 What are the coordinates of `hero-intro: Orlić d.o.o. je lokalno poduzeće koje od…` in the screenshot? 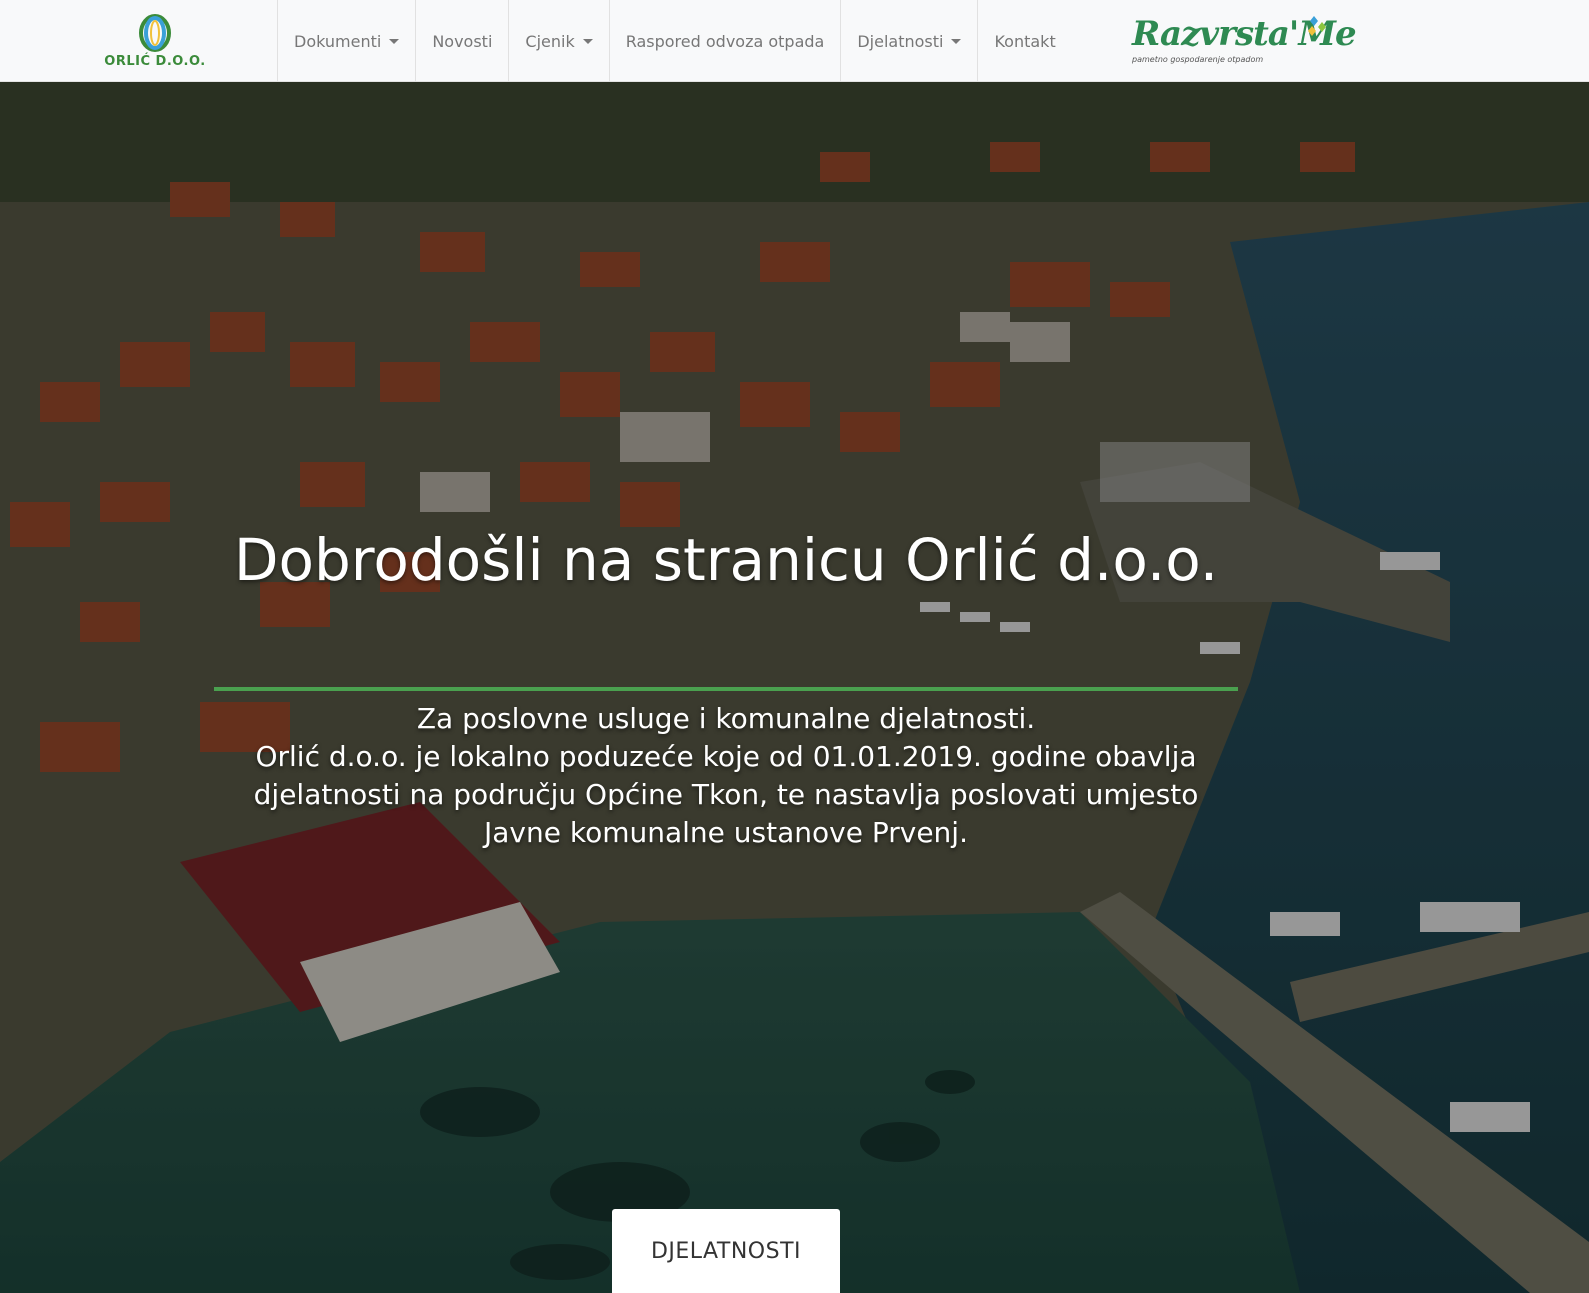 It's located at (726, 794).